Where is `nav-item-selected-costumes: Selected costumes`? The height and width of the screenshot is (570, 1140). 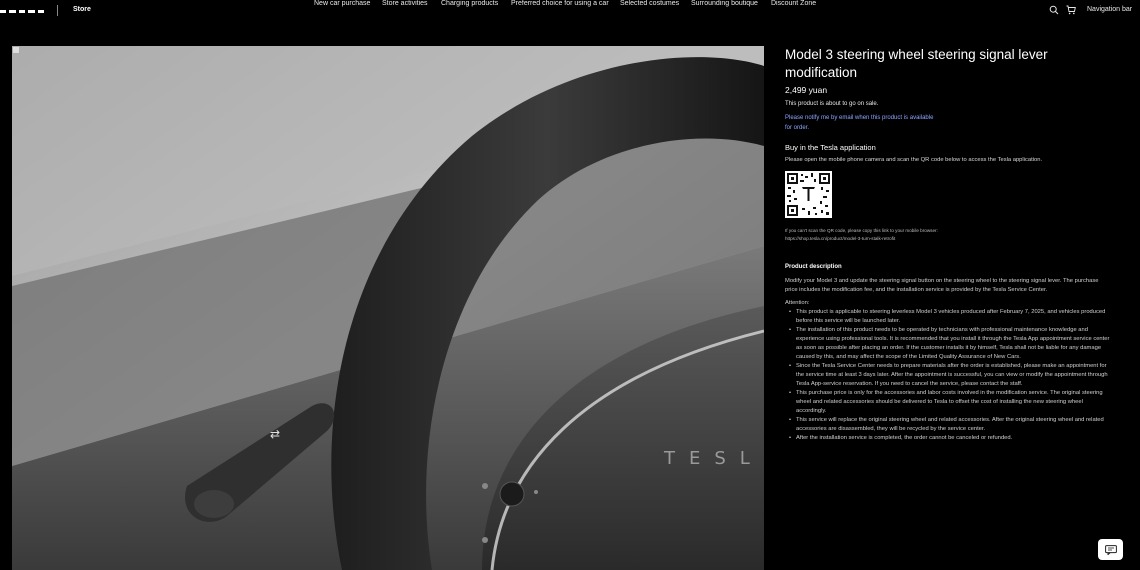 nav-item-selected-costumes: Selected costumes is located at coordinates (649, 3).